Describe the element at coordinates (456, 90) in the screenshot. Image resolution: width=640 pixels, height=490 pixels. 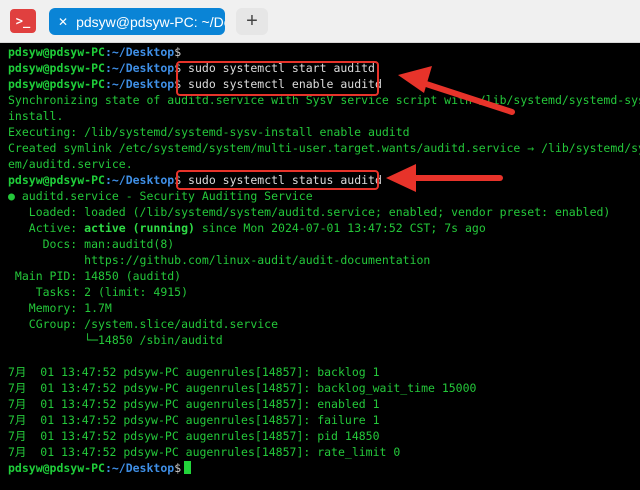
I see `annotation-arrow-upper` at that location.